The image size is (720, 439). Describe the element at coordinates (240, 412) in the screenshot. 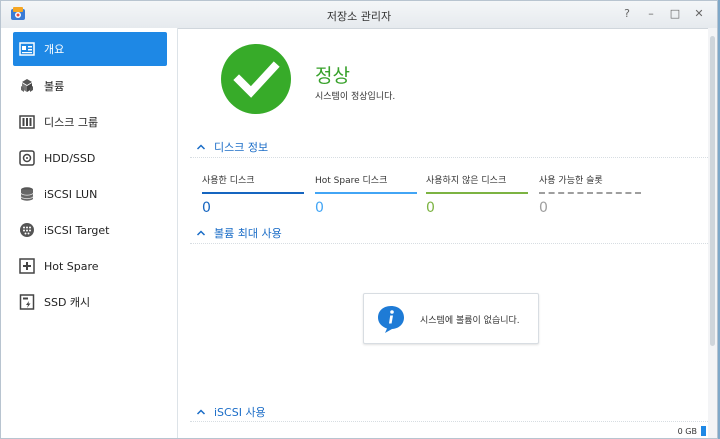

I see `section-title: iSCSI 사용` at that location.